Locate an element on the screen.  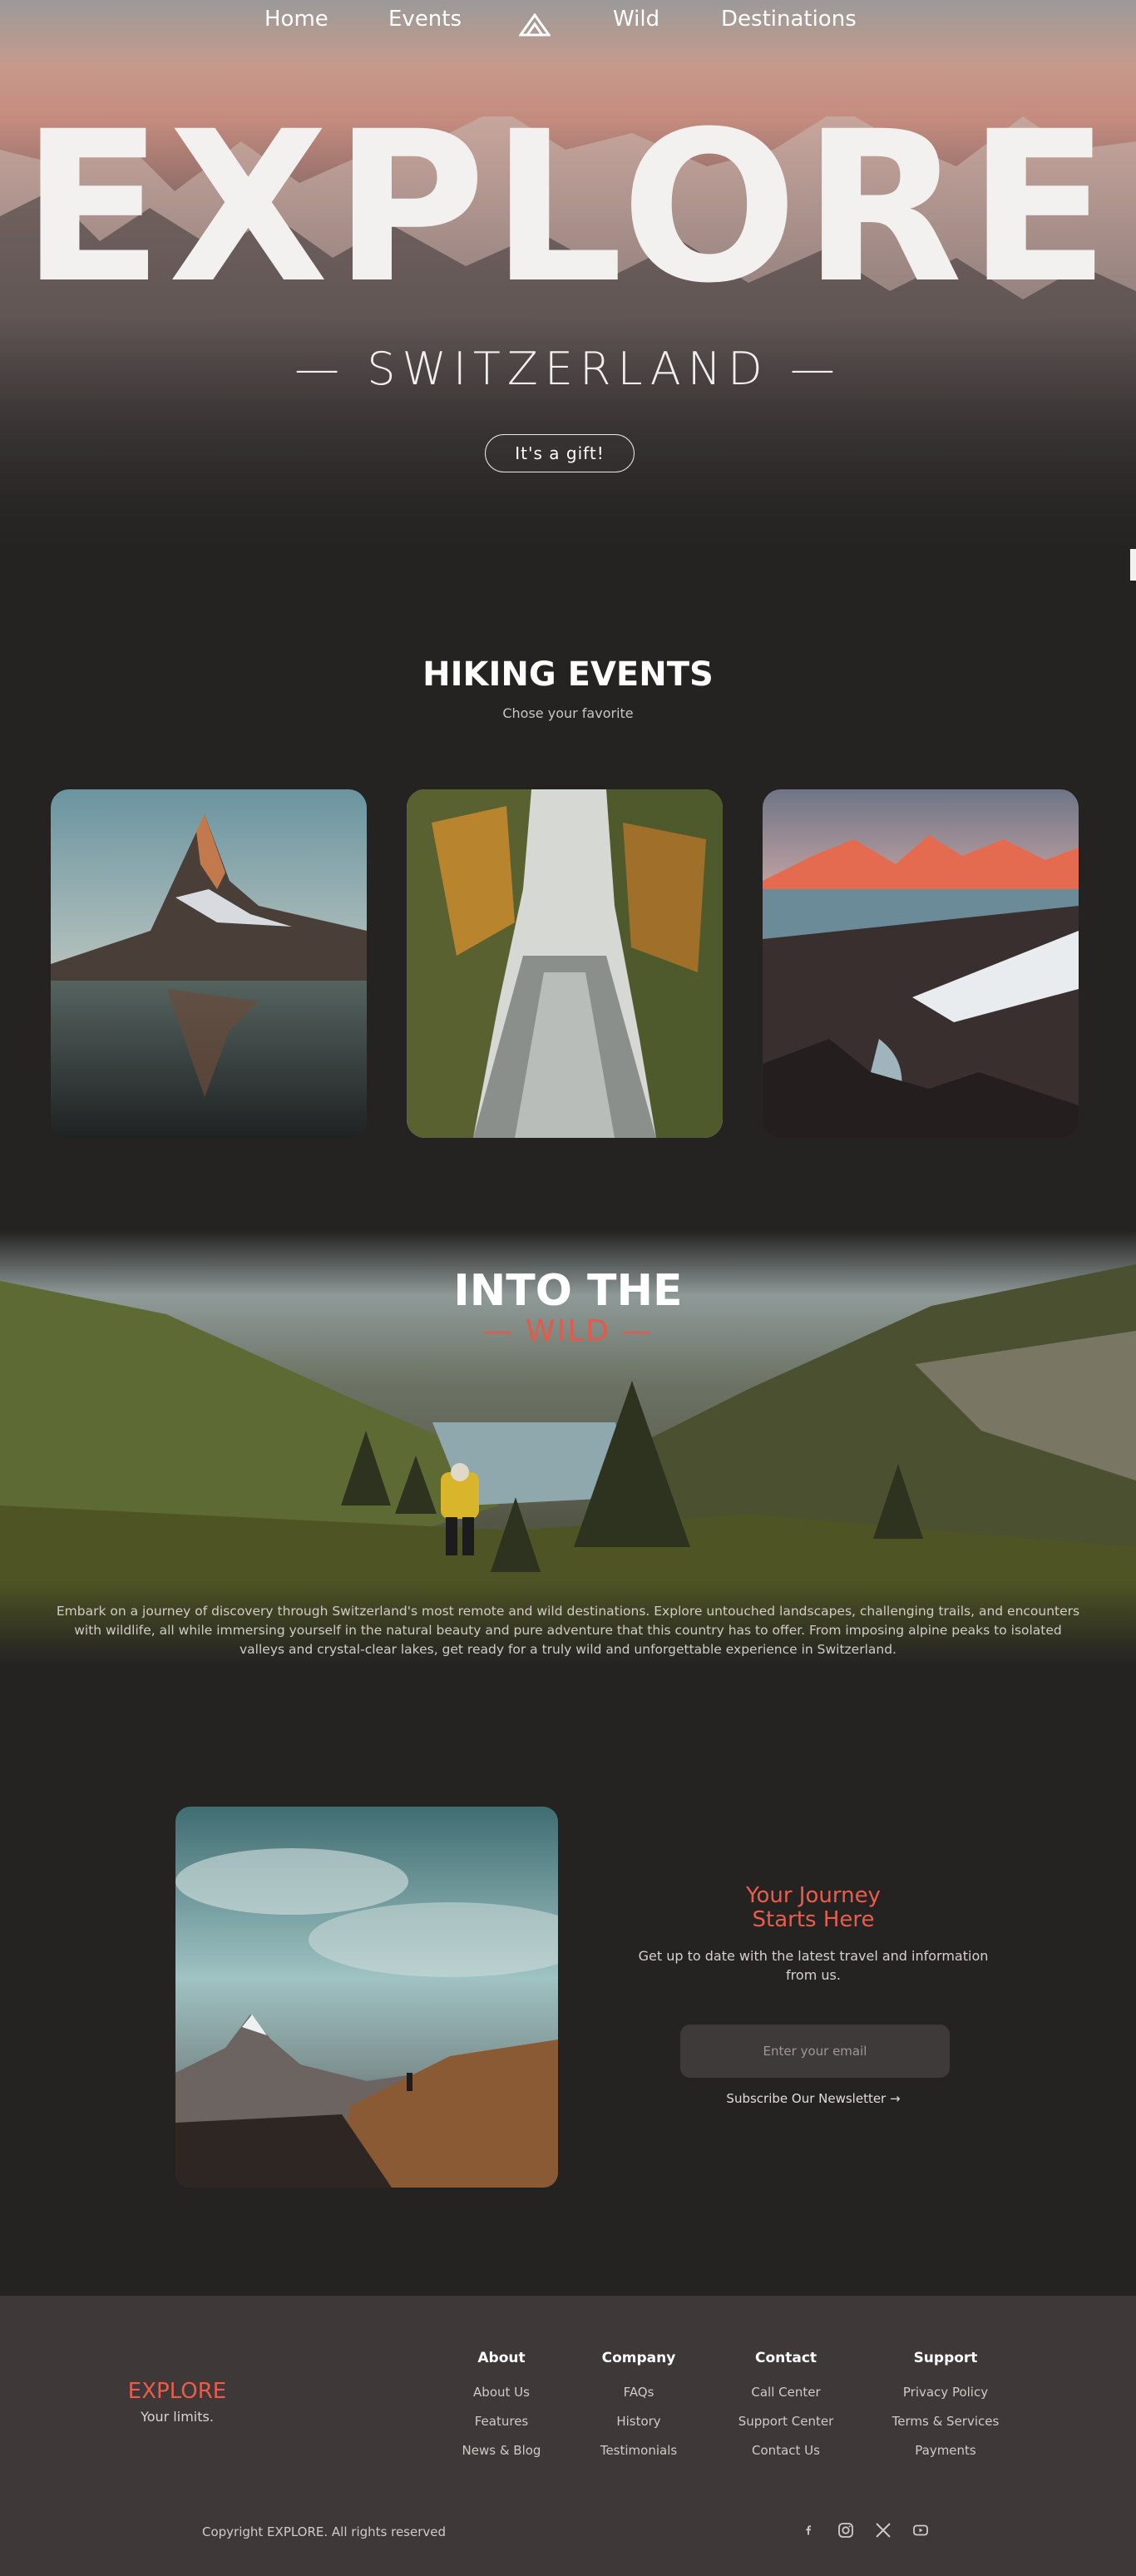
footer-link: Payments is located at coordinates (945, 2457).